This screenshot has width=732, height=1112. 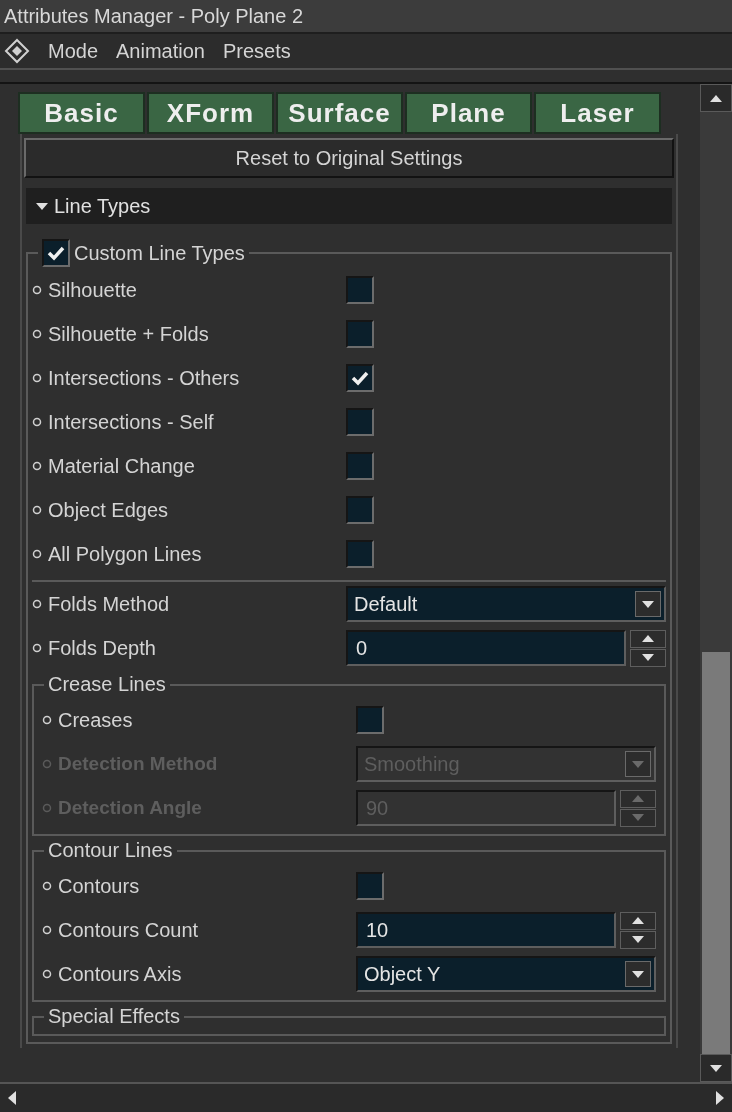 What do you see at coordinates (506, 604) in the screenshot?
I see `dropdown: Default` at bounding box center [506, 604].